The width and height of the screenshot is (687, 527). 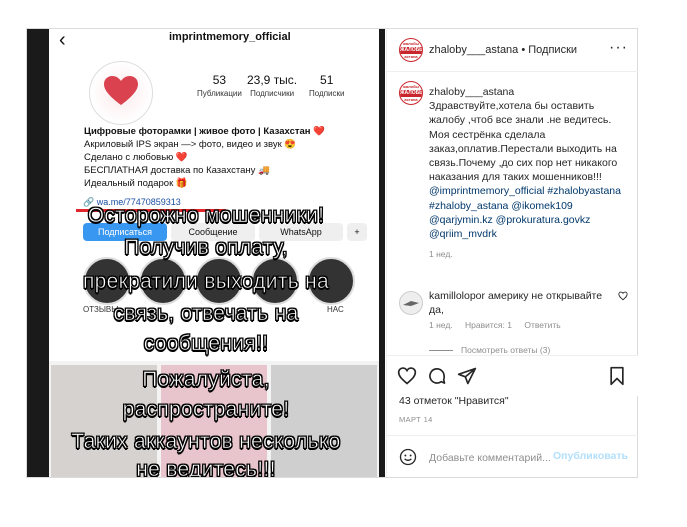 I want to click on posts-stat: 53 Публикации, so click(x=219, y=86).